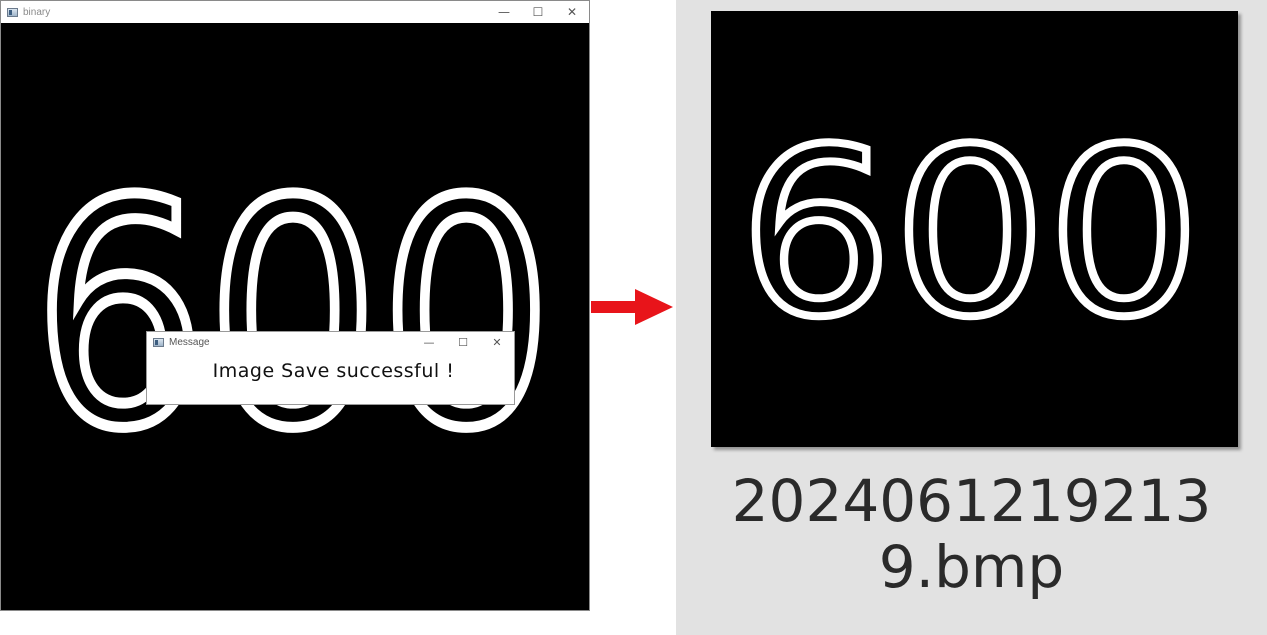 The height and width of the screenshot is (635, 1267). What do you see at coordinates (632, 307) in the screenshot?
I see `right-arrow-icon` at bounding box center [632, 307].